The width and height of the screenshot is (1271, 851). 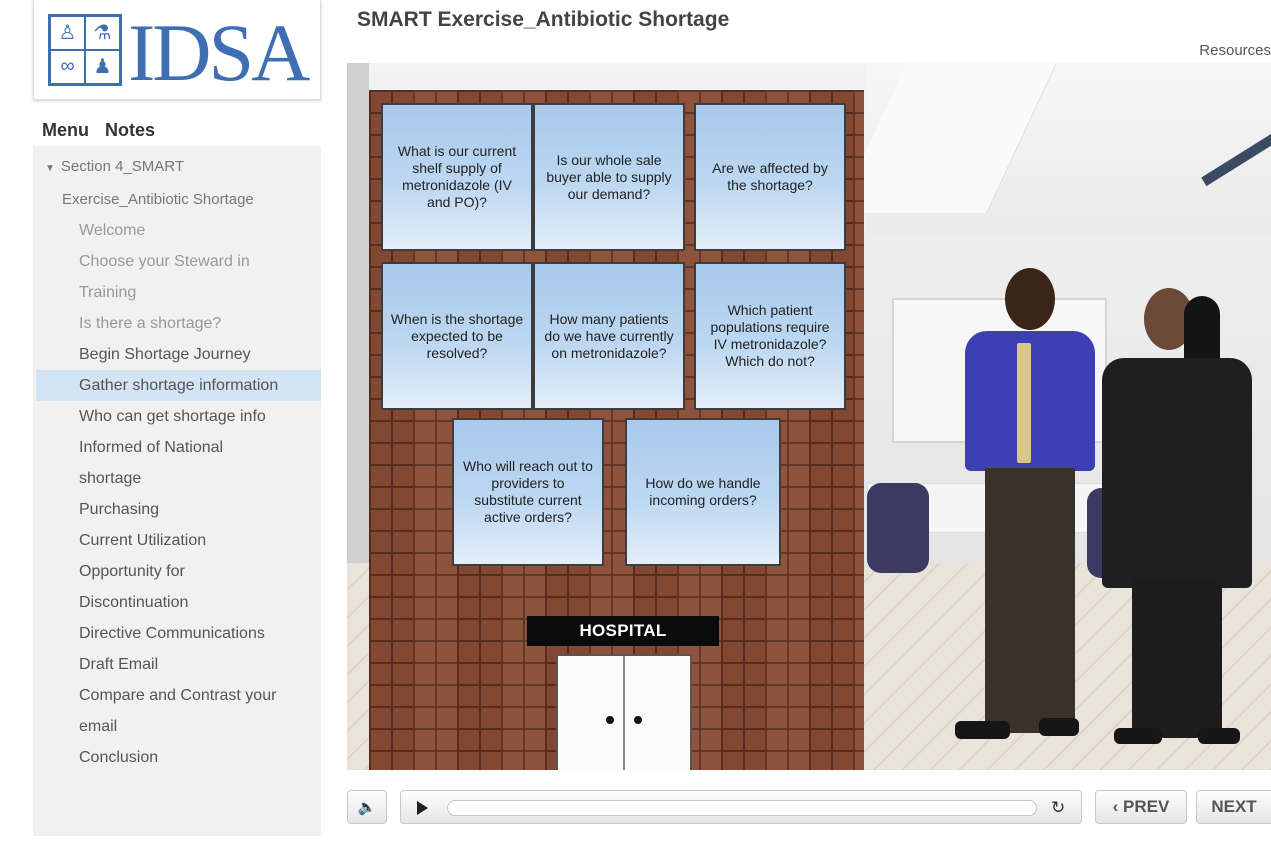 What do you see at coordinates (102, 66) in the screenshot?
I see `family-icon: ♟` at bounding box center [102, 66].